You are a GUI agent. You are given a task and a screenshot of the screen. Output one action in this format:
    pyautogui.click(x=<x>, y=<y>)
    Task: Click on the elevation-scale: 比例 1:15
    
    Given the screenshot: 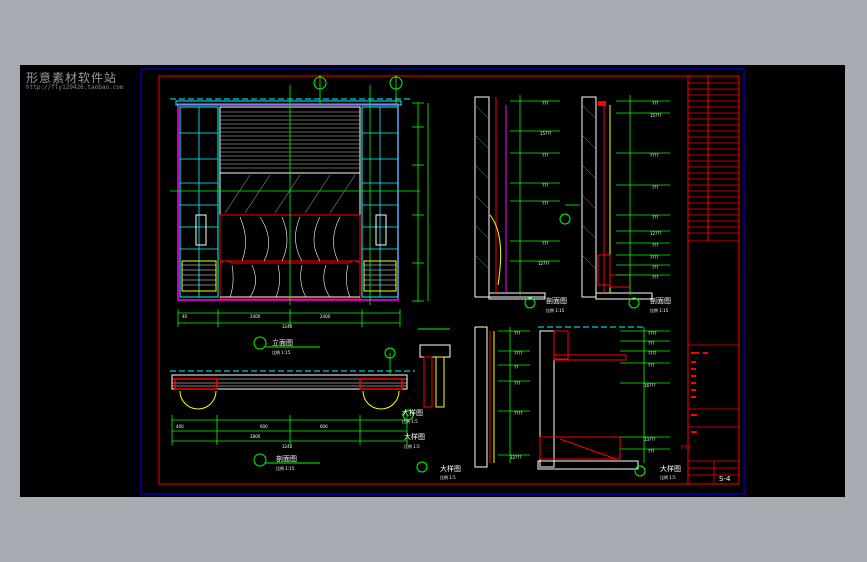 What is the action you would take?
    pyautogui.click(x=281, y=352)
    